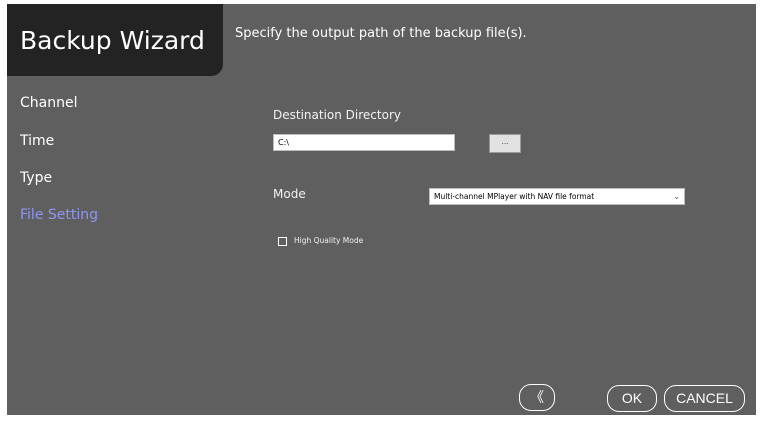  What do you see at coordinates (329, 240) in the screenshot?
I see `high-quality-label: High Quality Mode` at bounding box center [329, 240].